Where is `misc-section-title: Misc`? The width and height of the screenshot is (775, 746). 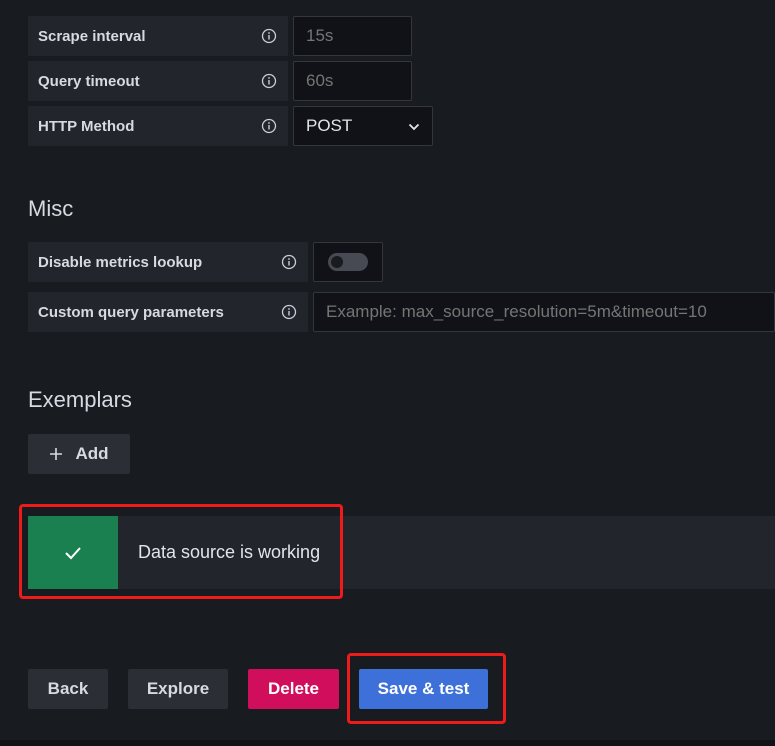
misc-section-title: Misc is located at coordinates (51, 208).